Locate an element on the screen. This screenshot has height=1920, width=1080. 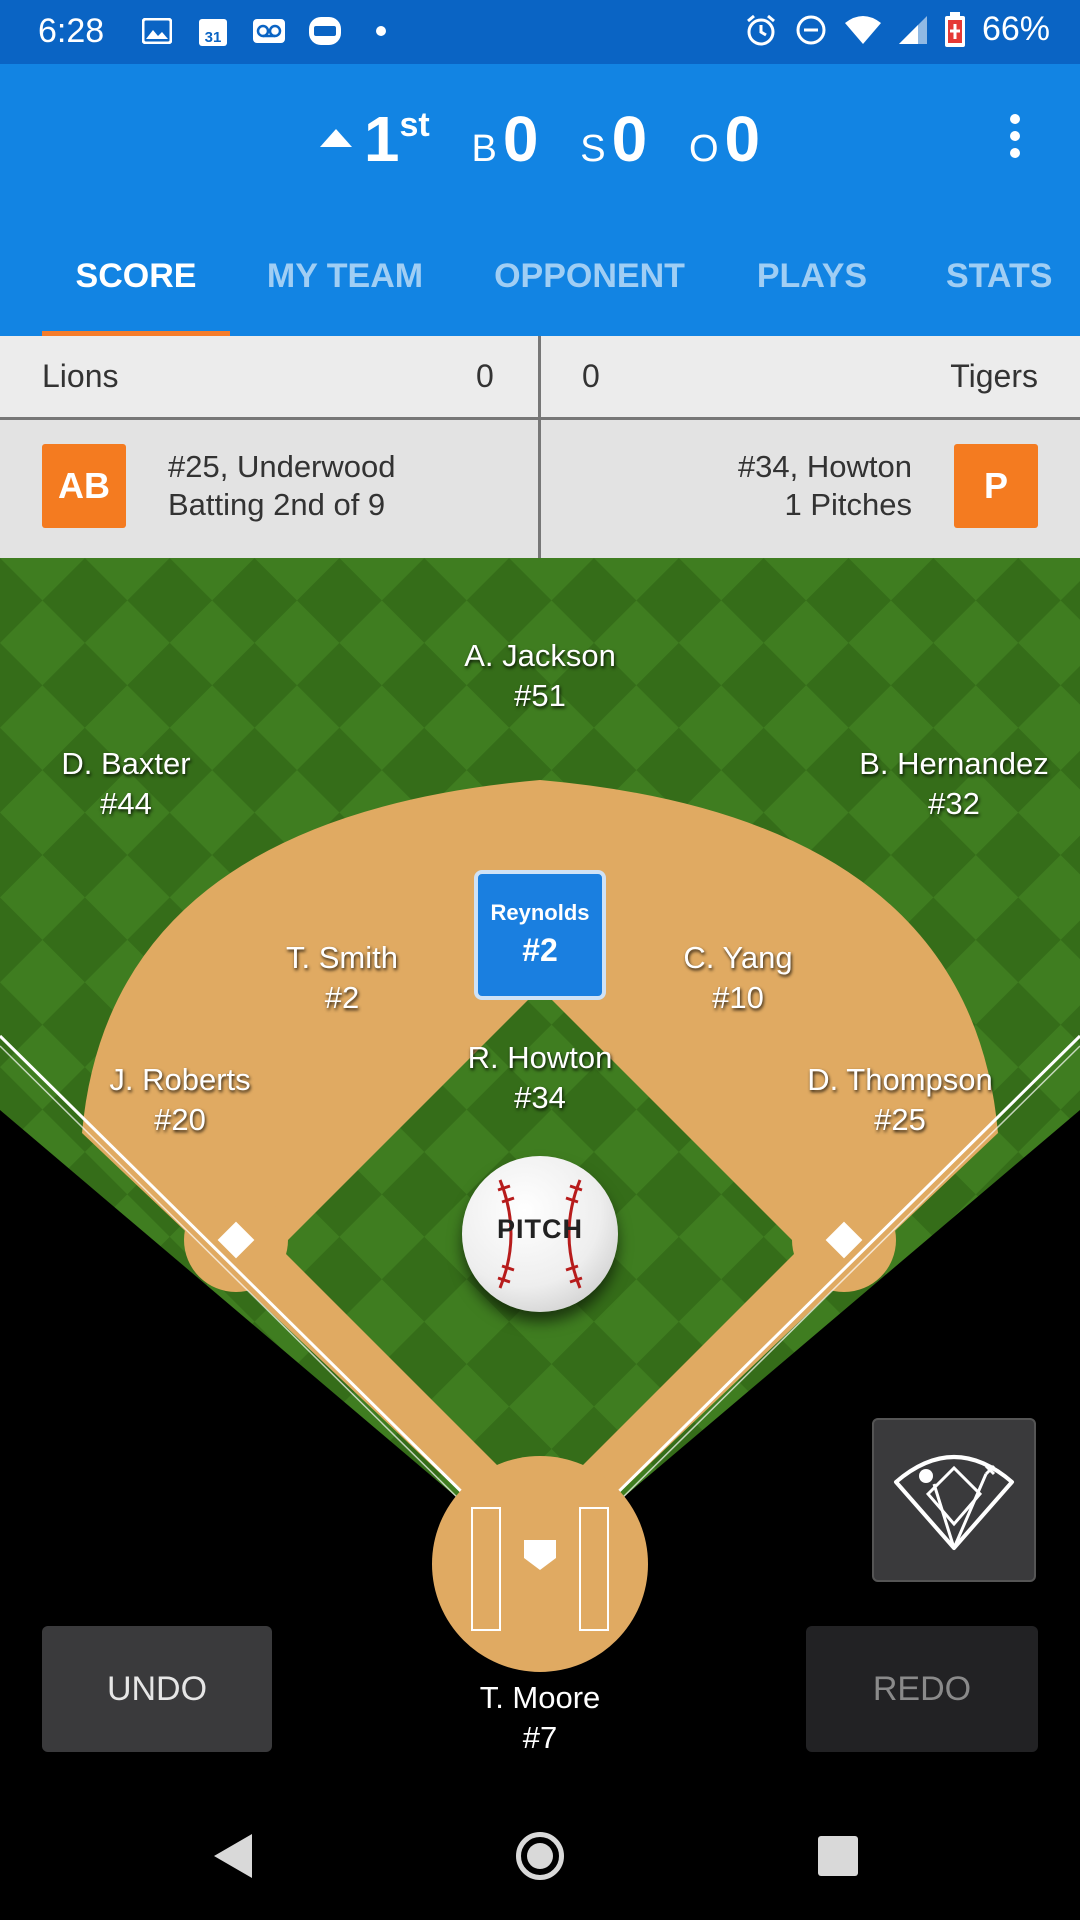
fielder-left-field: D. Baxter #44 is located at coordinates (138, 784).